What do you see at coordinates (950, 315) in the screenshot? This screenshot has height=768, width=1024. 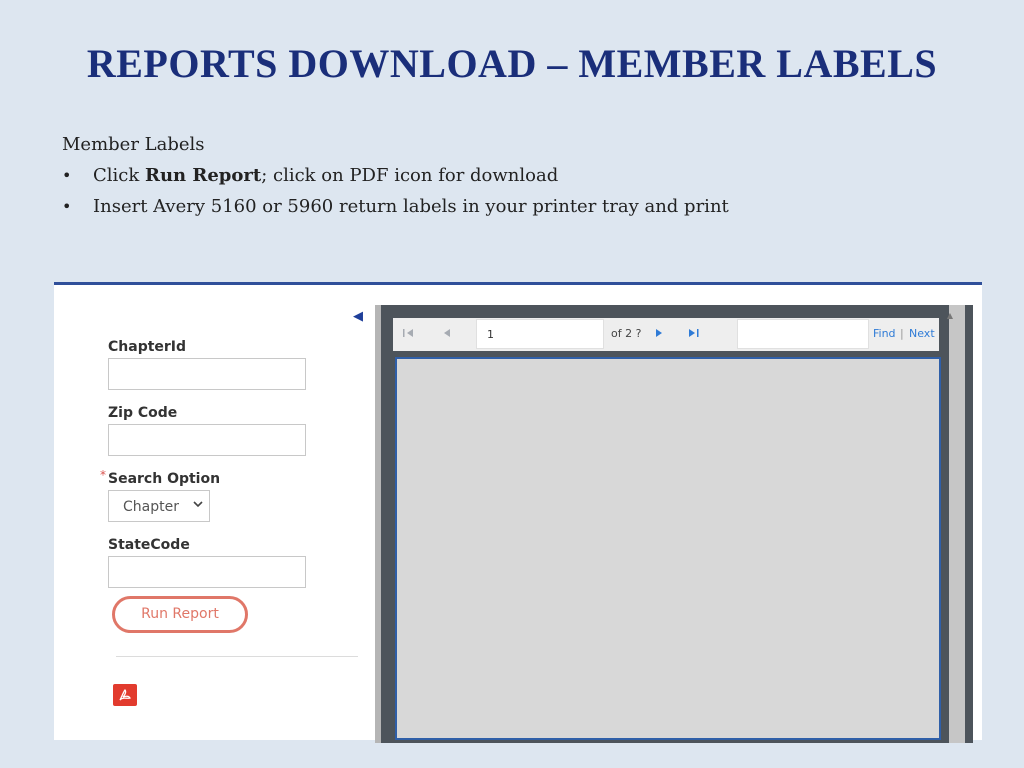 I see `scroll-up-icon: ▲` at bounding box center [950, 315].